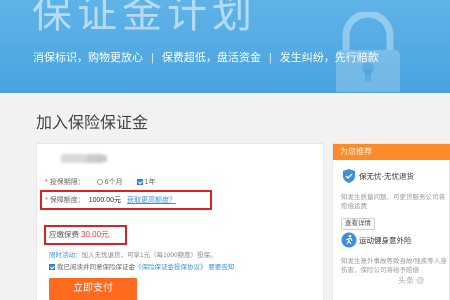 Image resolution: width=450 pixels, height=300 pixels. What do you see at coordinates (358, 224) in the screenshot?
I see `view-details-button: 查看详情` at bounding box center [358, 224].